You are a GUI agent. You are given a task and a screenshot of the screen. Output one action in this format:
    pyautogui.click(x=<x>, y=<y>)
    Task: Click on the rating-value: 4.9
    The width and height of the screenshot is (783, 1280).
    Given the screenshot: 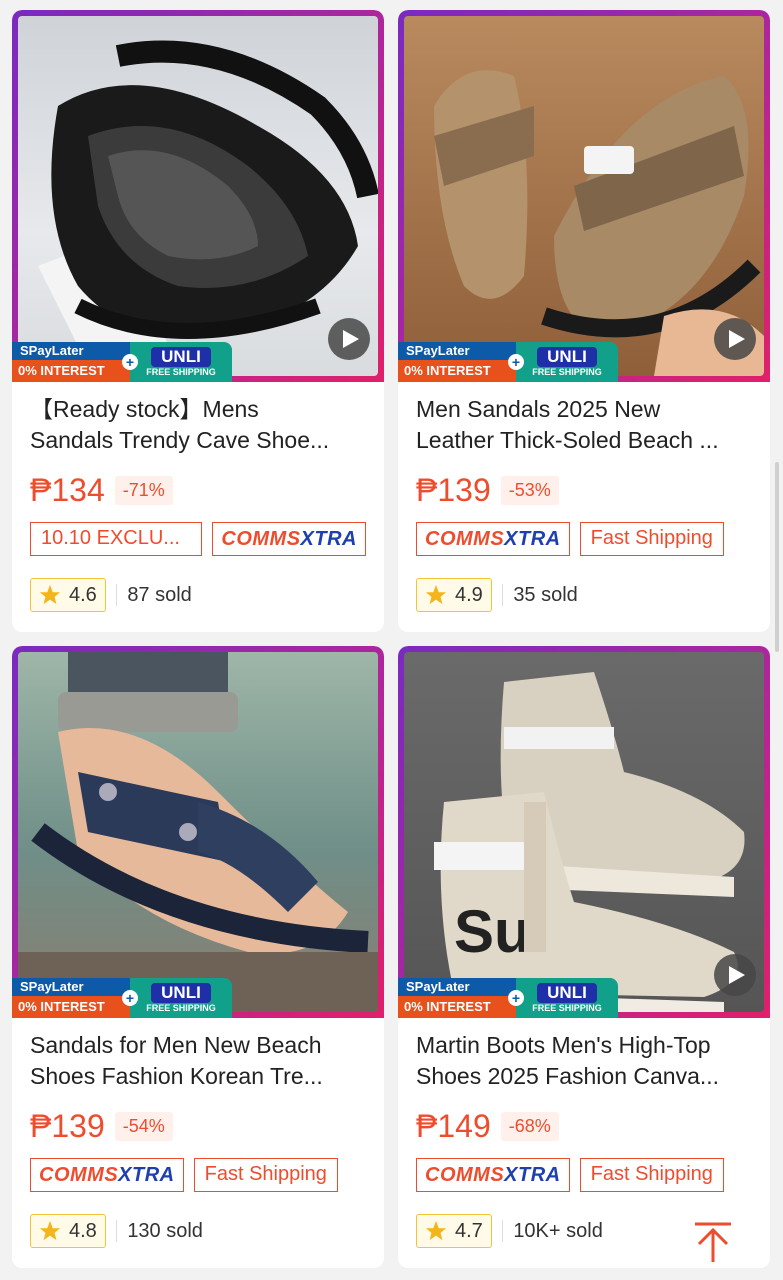 What is the action you would take?
    pyautogui.click(x=469, y=594)
    